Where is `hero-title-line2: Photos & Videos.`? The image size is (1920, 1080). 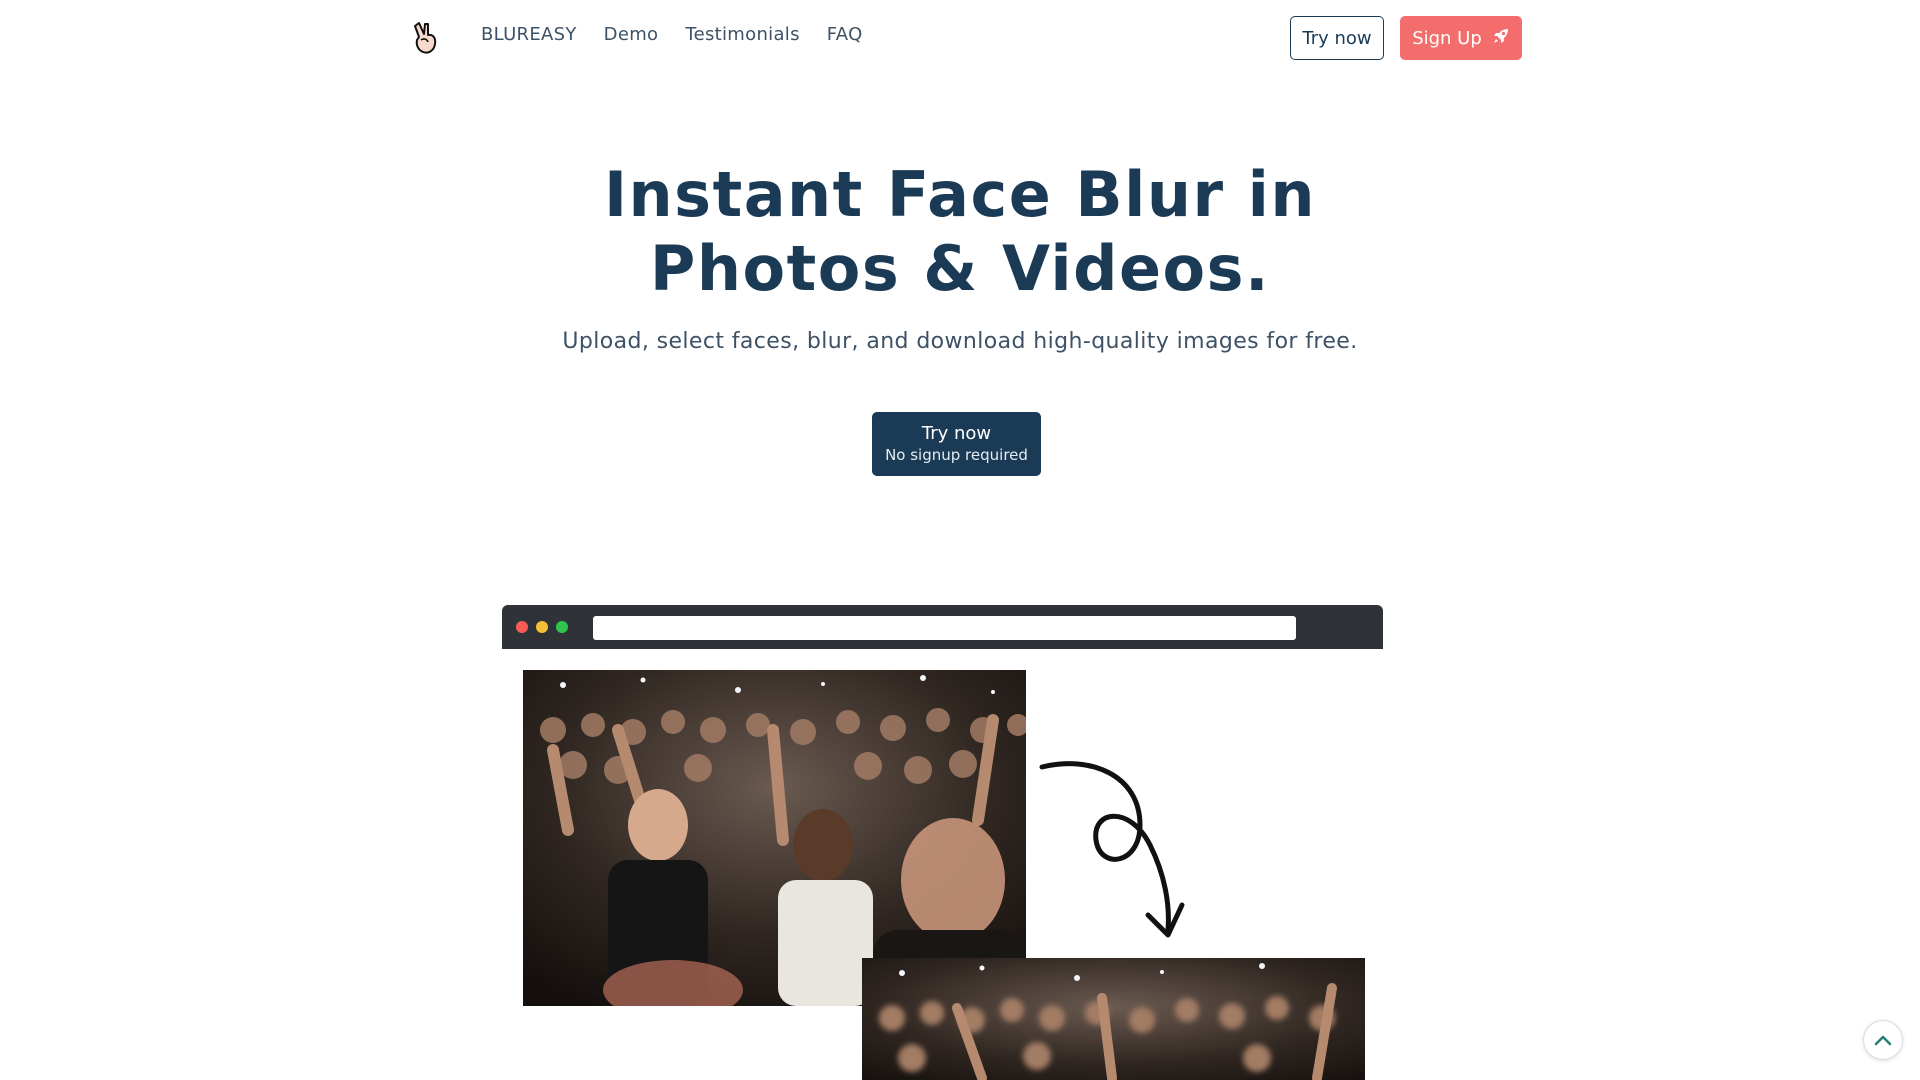
hero-title-line2: Photos & Videos. is located at coordinates (960, 268).